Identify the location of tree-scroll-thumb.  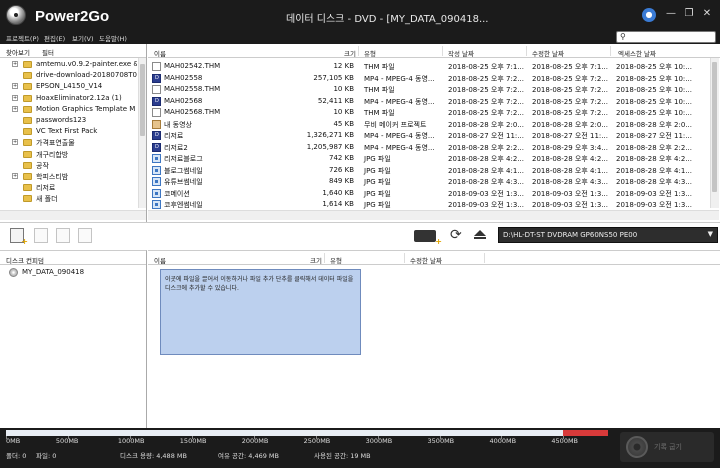
(142, 100).